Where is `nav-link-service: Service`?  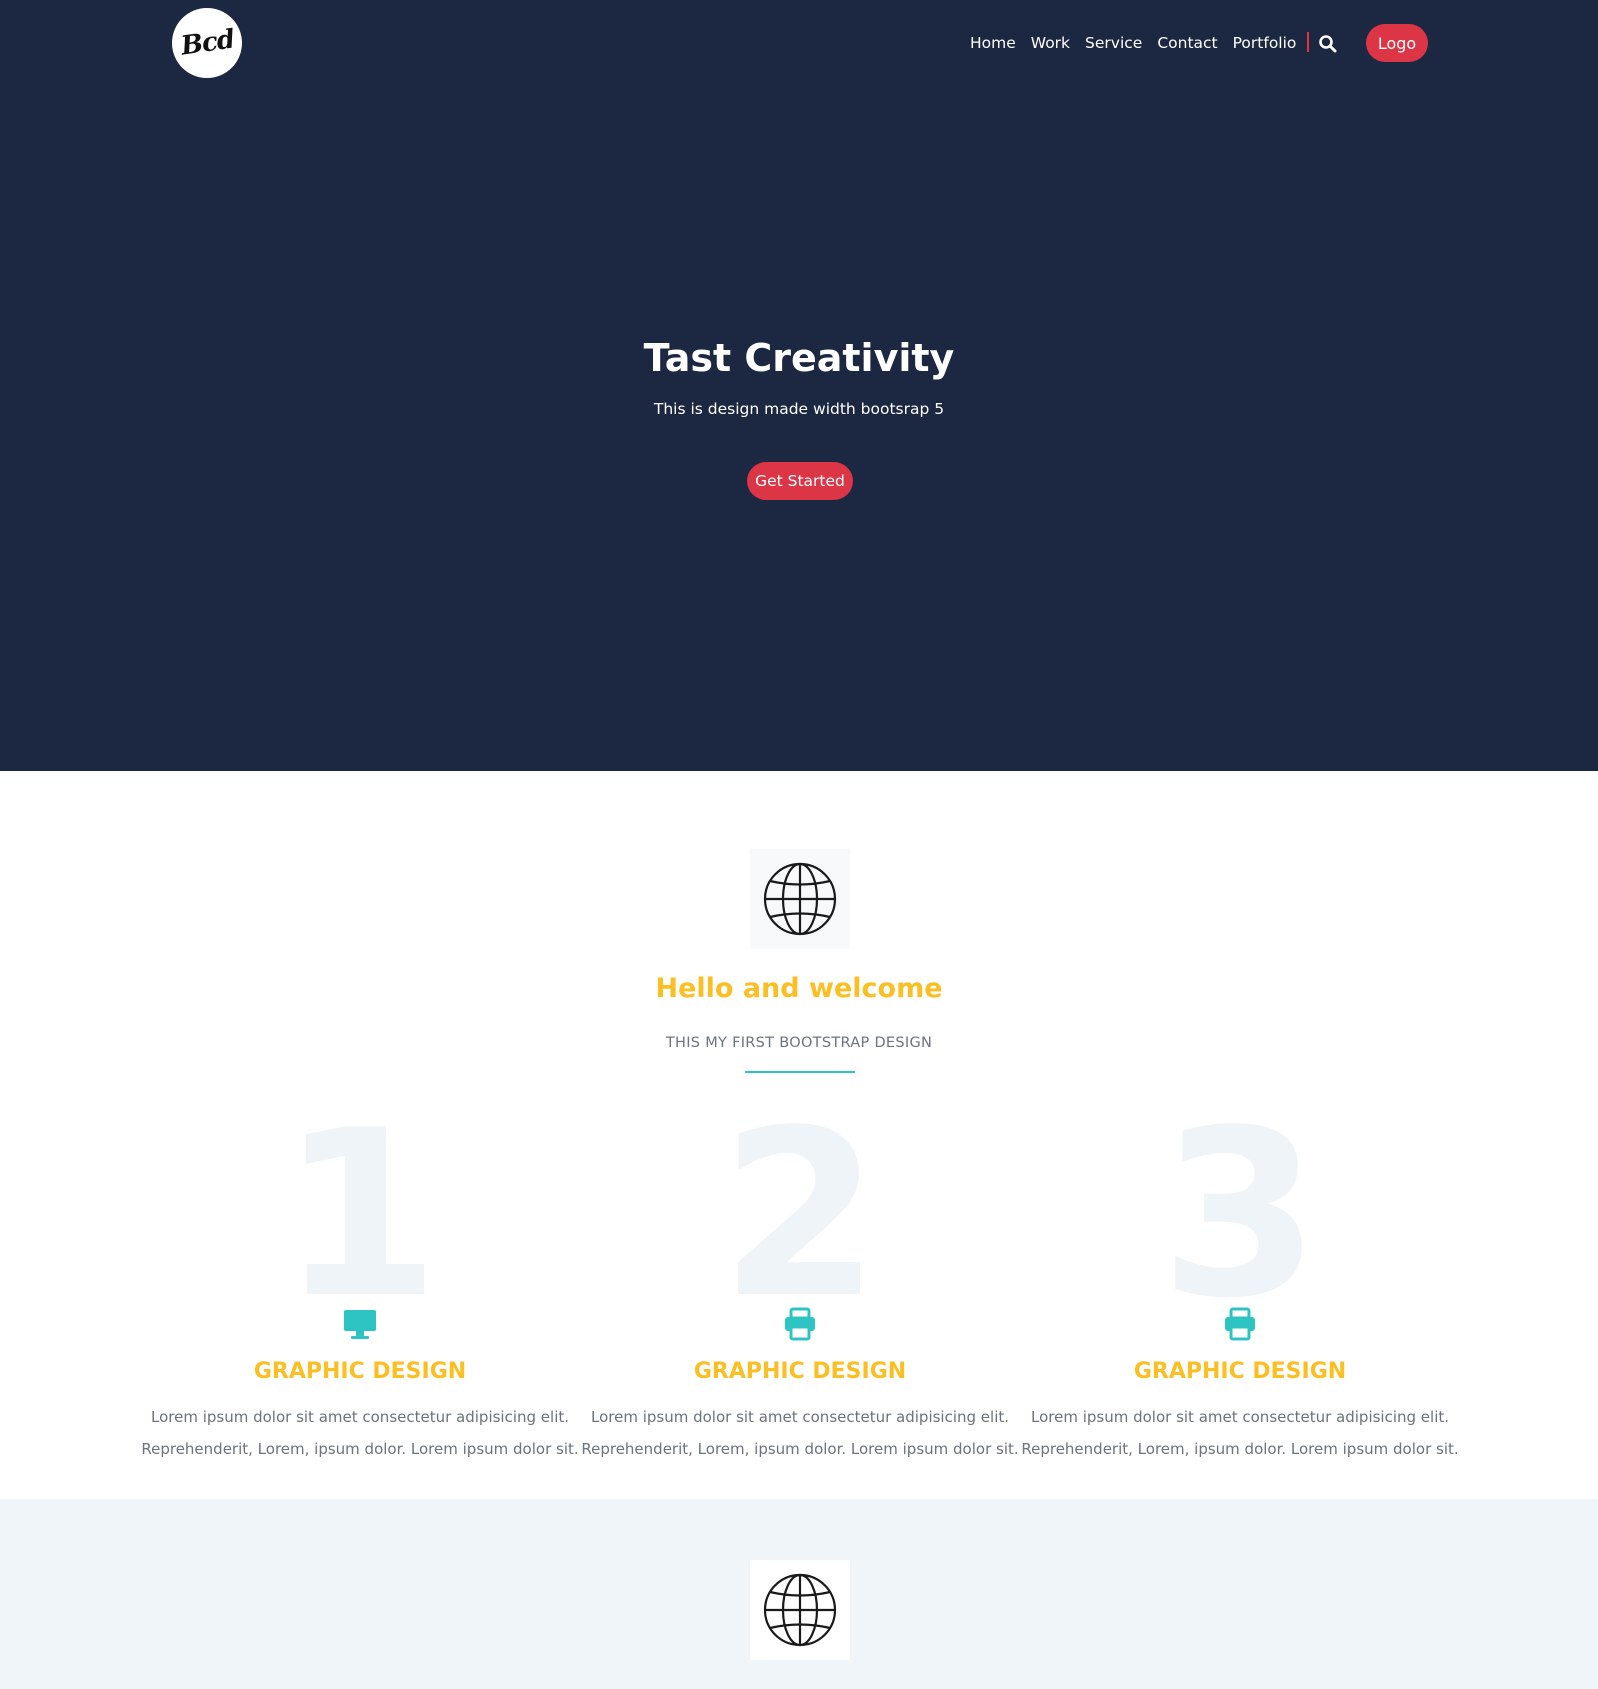
nav-link-service: Service is located at coordinates (1113, 43).